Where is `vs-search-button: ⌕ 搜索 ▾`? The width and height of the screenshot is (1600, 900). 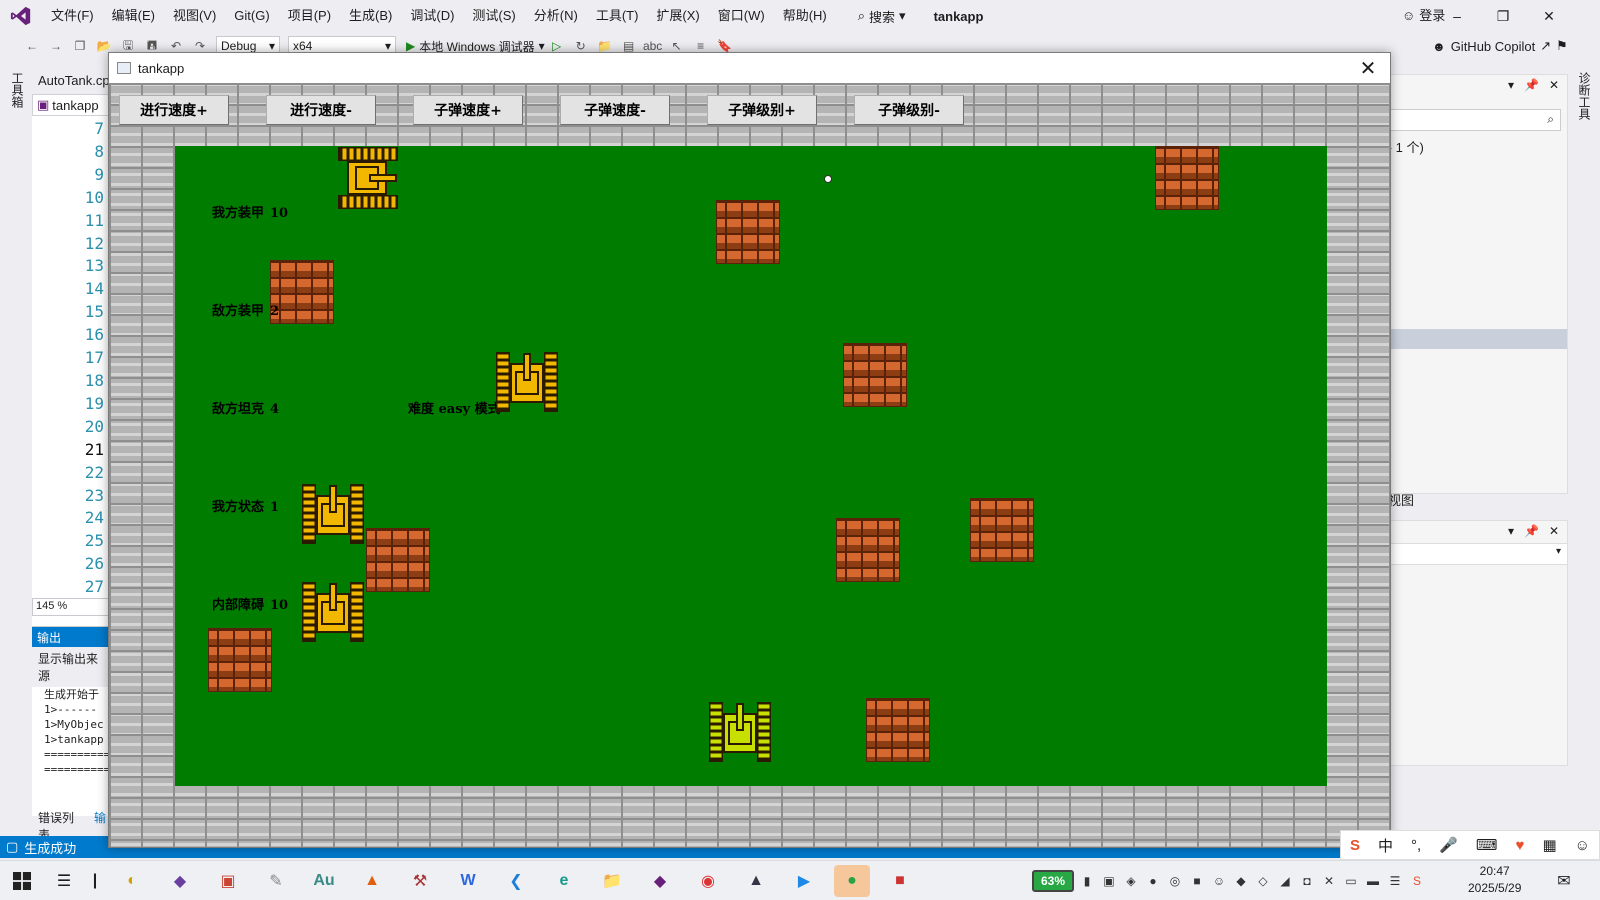
vs-search-button: ⌕ 搜索 ▾ is located at coordinates (882, 16).